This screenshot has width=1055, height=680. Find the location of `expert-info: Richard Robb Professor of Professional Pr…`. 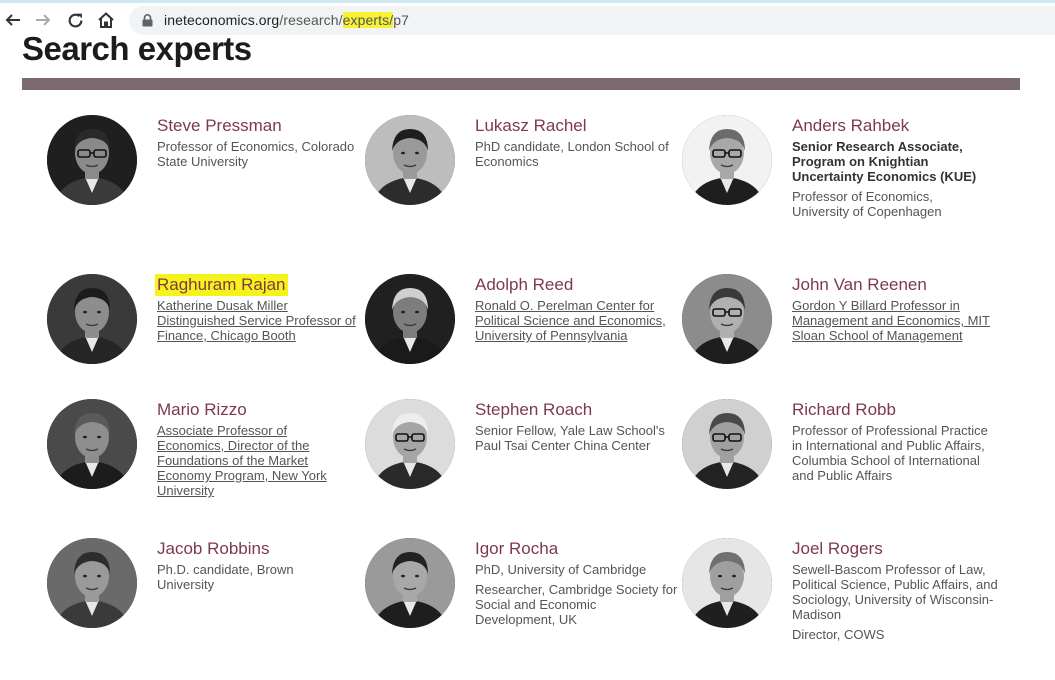

expert-info: Richard Robb Professor of Professional Pr… is located at coordinates (892, 441).